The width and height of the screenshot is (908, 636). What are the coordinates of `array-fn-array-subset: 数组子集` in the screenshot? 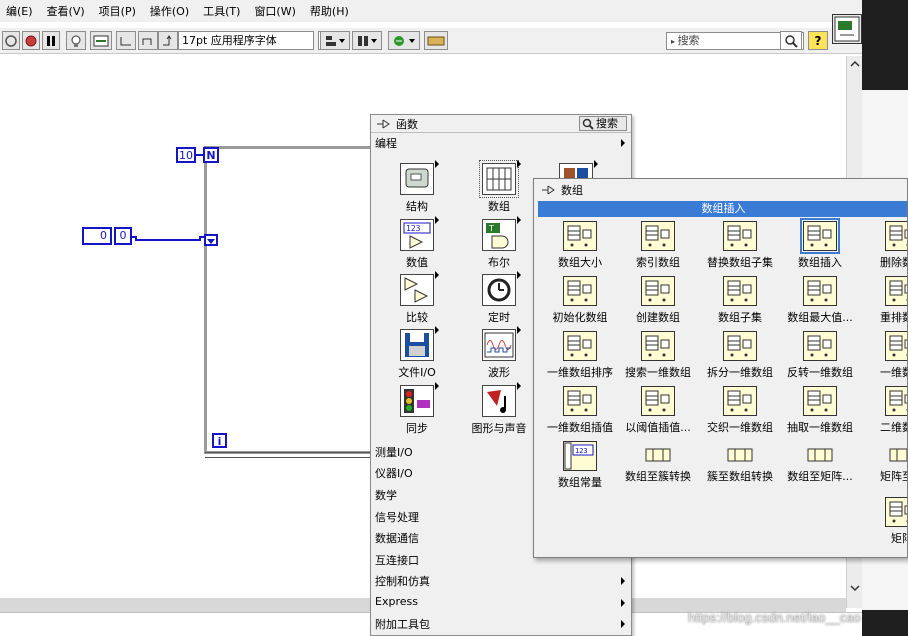 It's located at (740, 300).